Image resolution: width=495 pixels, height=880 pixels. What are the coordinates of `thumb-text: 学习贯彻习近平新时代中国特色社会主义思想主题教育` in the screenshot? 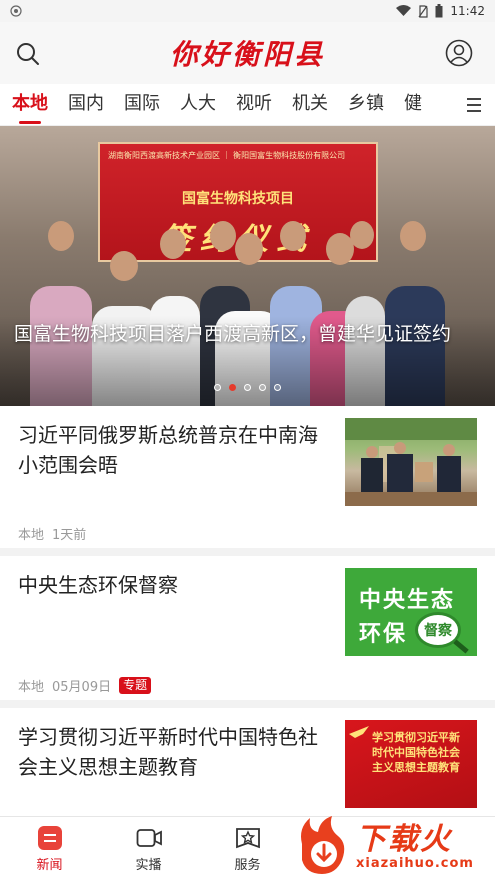 It's located at (416, 752).